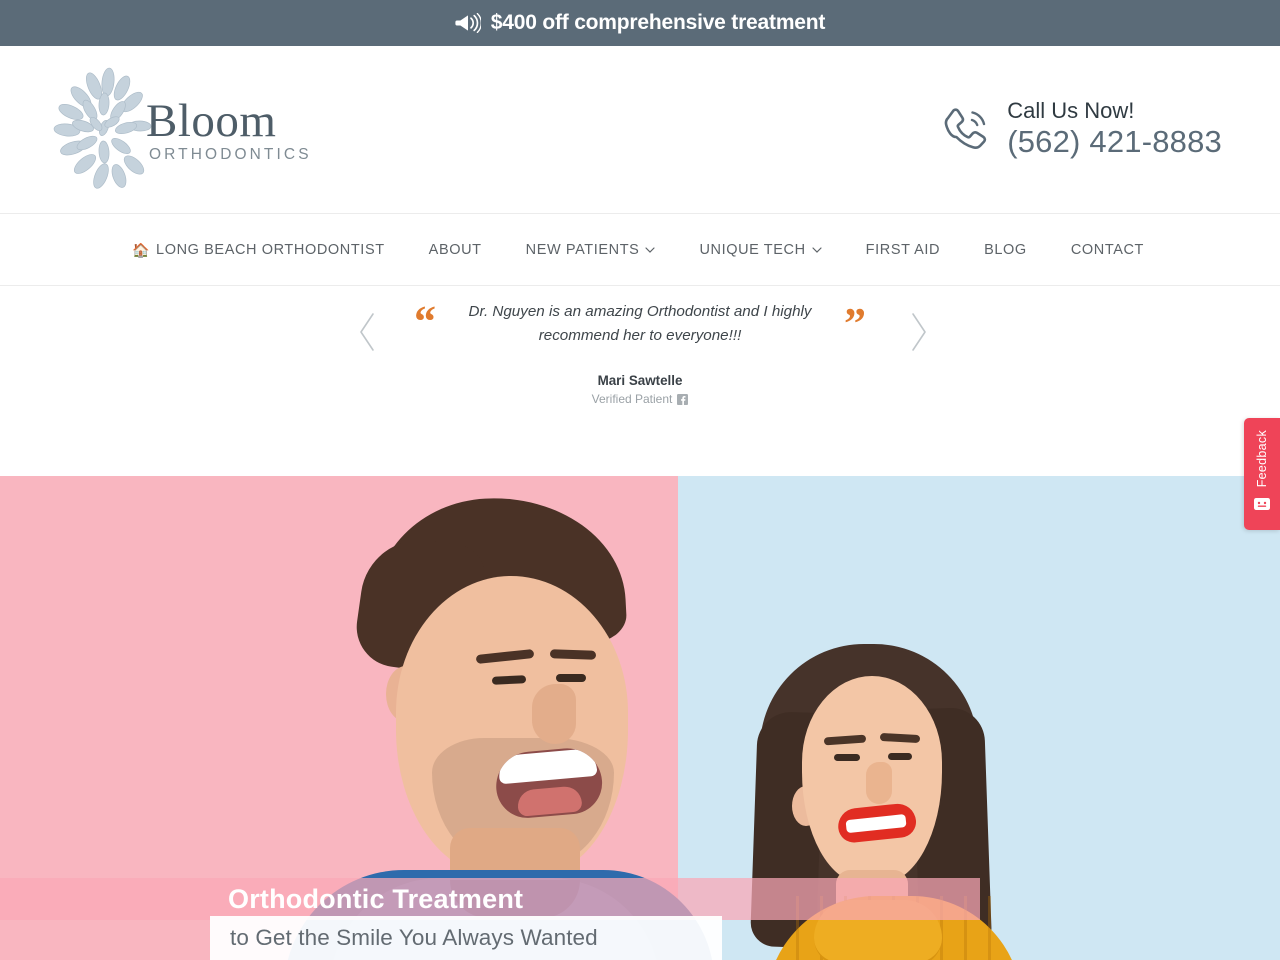 This screenshot has width=1280, height=960. What do you see at coordinates (425, 321) in the screenshot?
I see `quote-open-icon: “` at bounding box center [425, 321].